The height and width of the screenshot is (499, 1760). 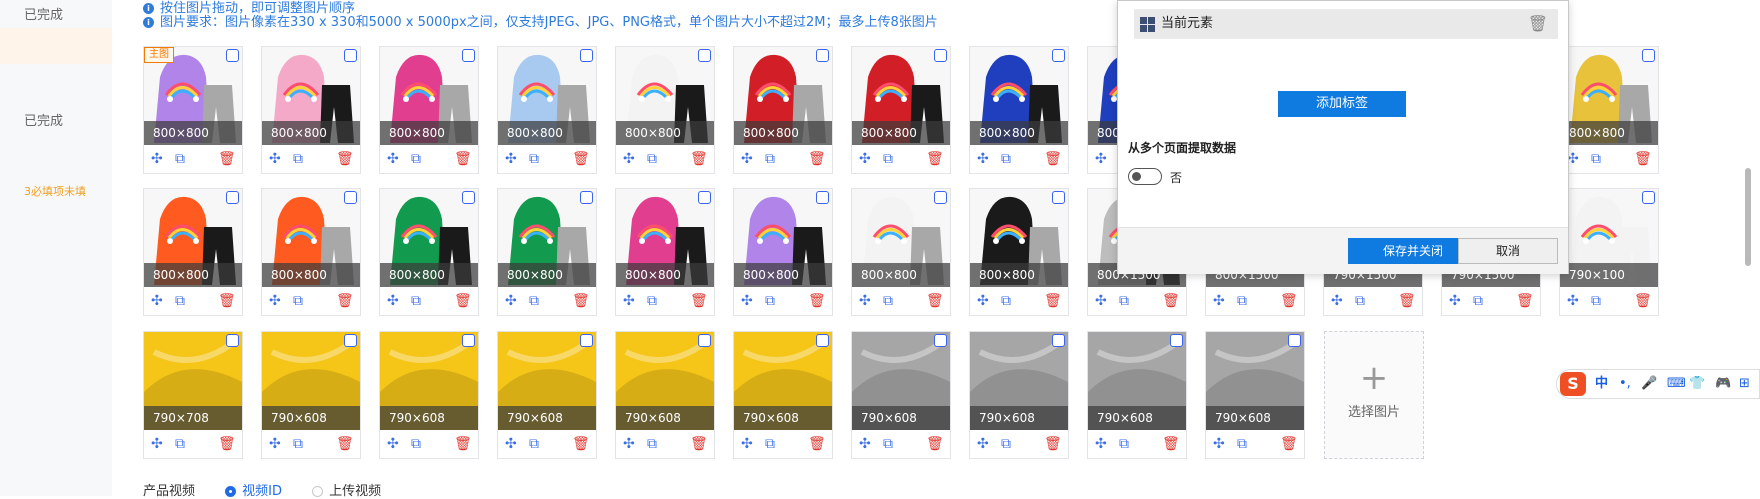 I want to click on gamepad-icon: 🎮, so click(x=1723, y=384).